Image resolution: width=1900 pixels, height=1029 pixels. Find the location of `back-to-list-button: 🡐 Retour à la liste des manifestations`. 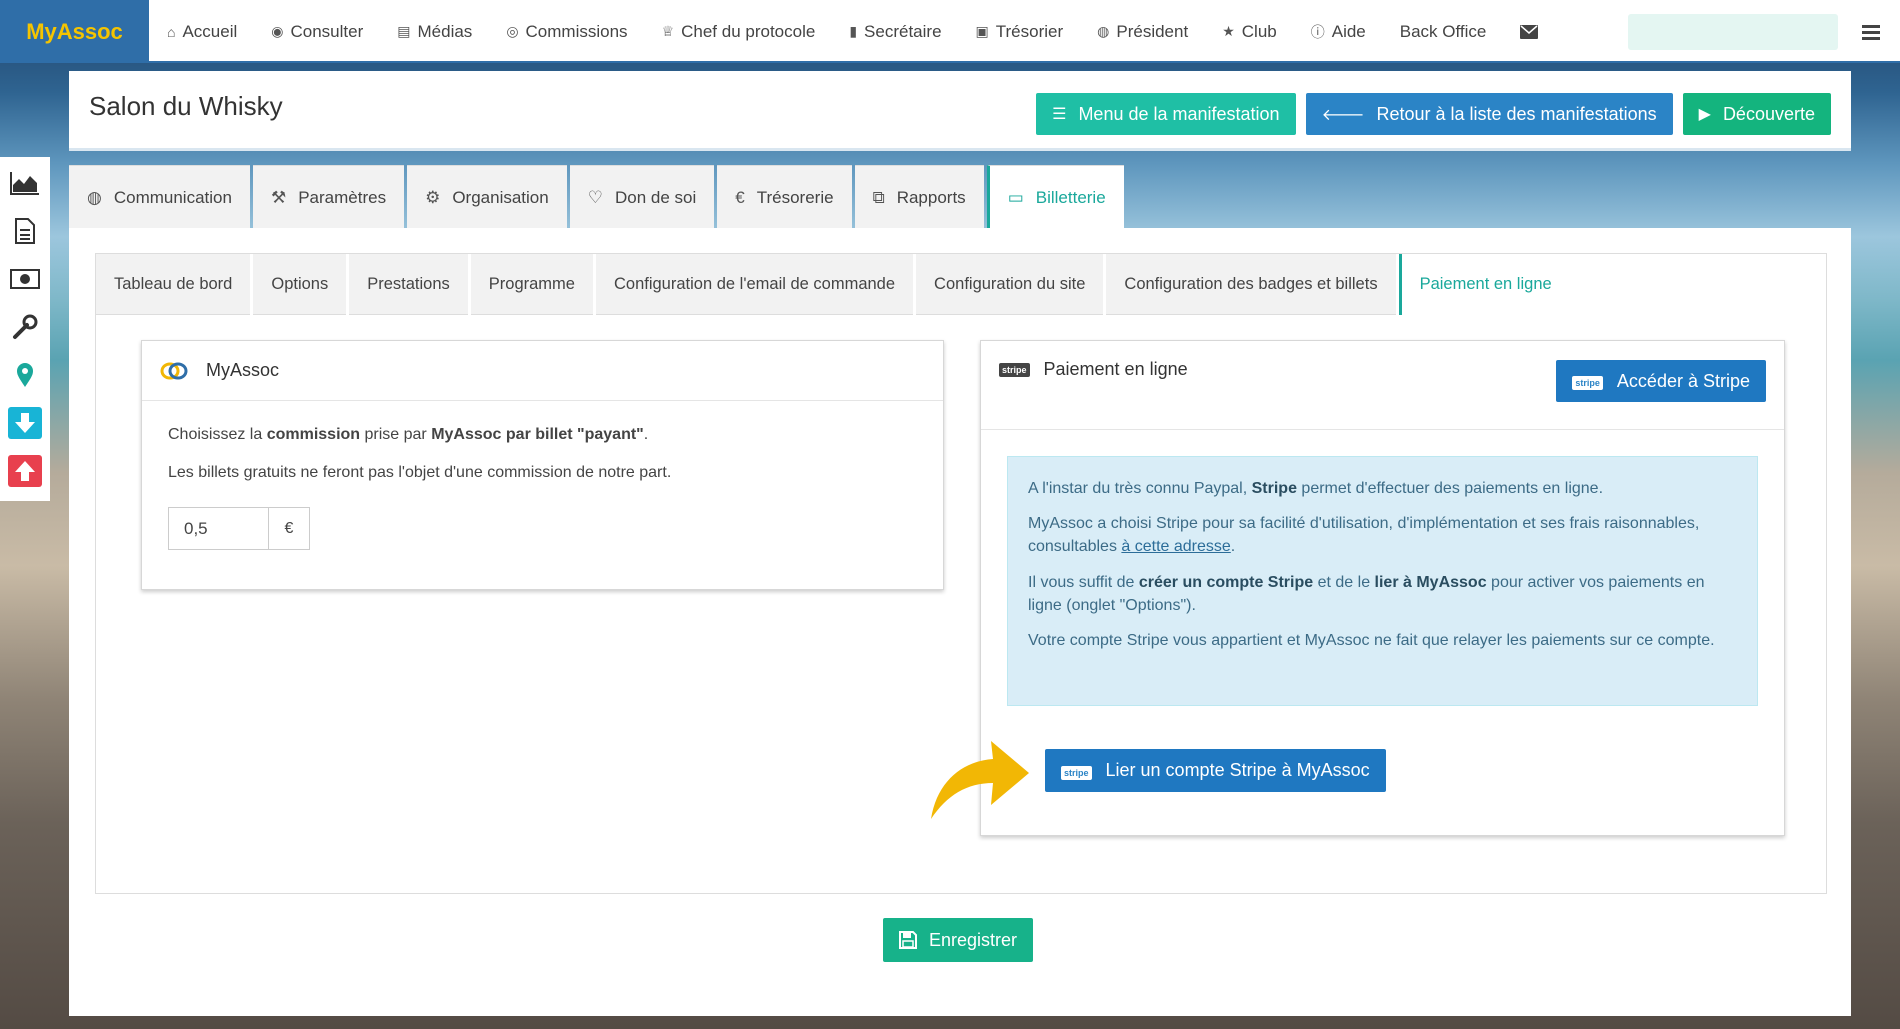

back-to-list-button: 🡐 Retour à la liste des manifestations is located at coordinates (1489, 114).